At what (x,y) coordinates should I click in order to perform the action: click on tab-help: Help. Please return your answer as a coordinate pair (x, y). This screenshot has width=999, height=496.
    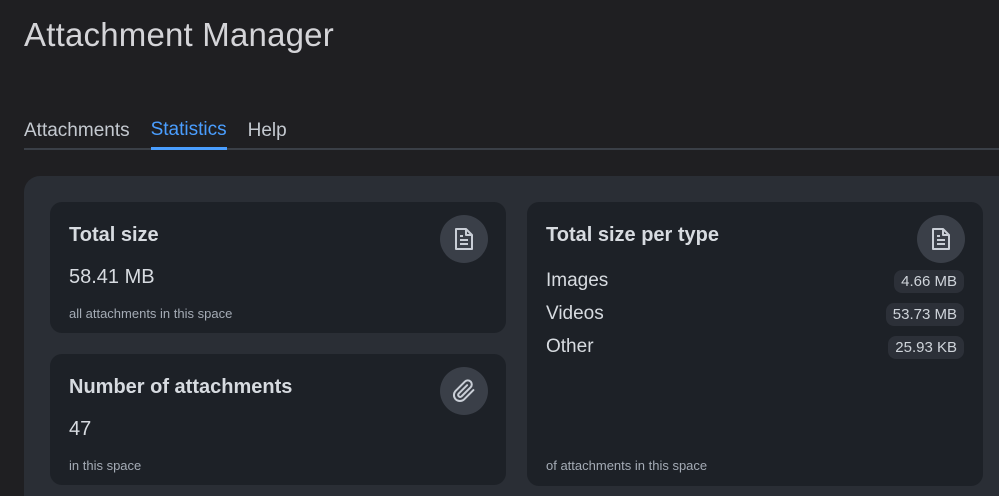
    Looking at the image, I should click on (267, 135).